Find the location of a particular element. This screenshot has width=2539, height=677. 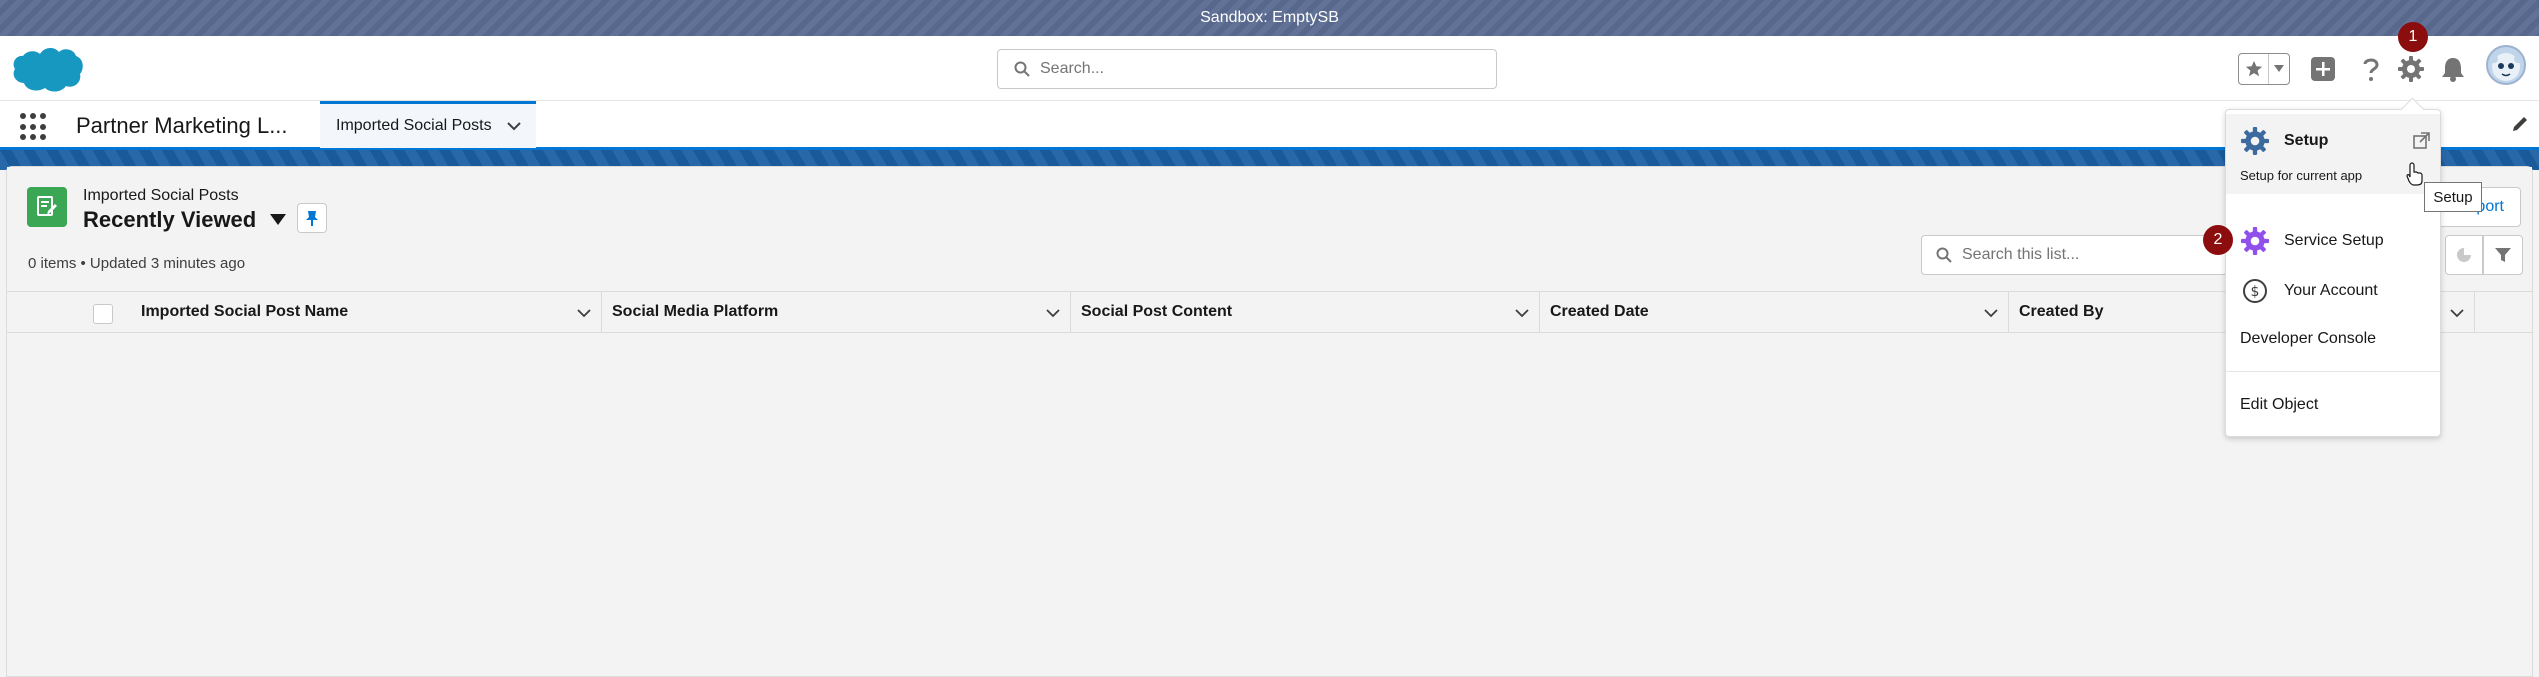

column-header: Social Post Content is located at coordinates (1305, 312).